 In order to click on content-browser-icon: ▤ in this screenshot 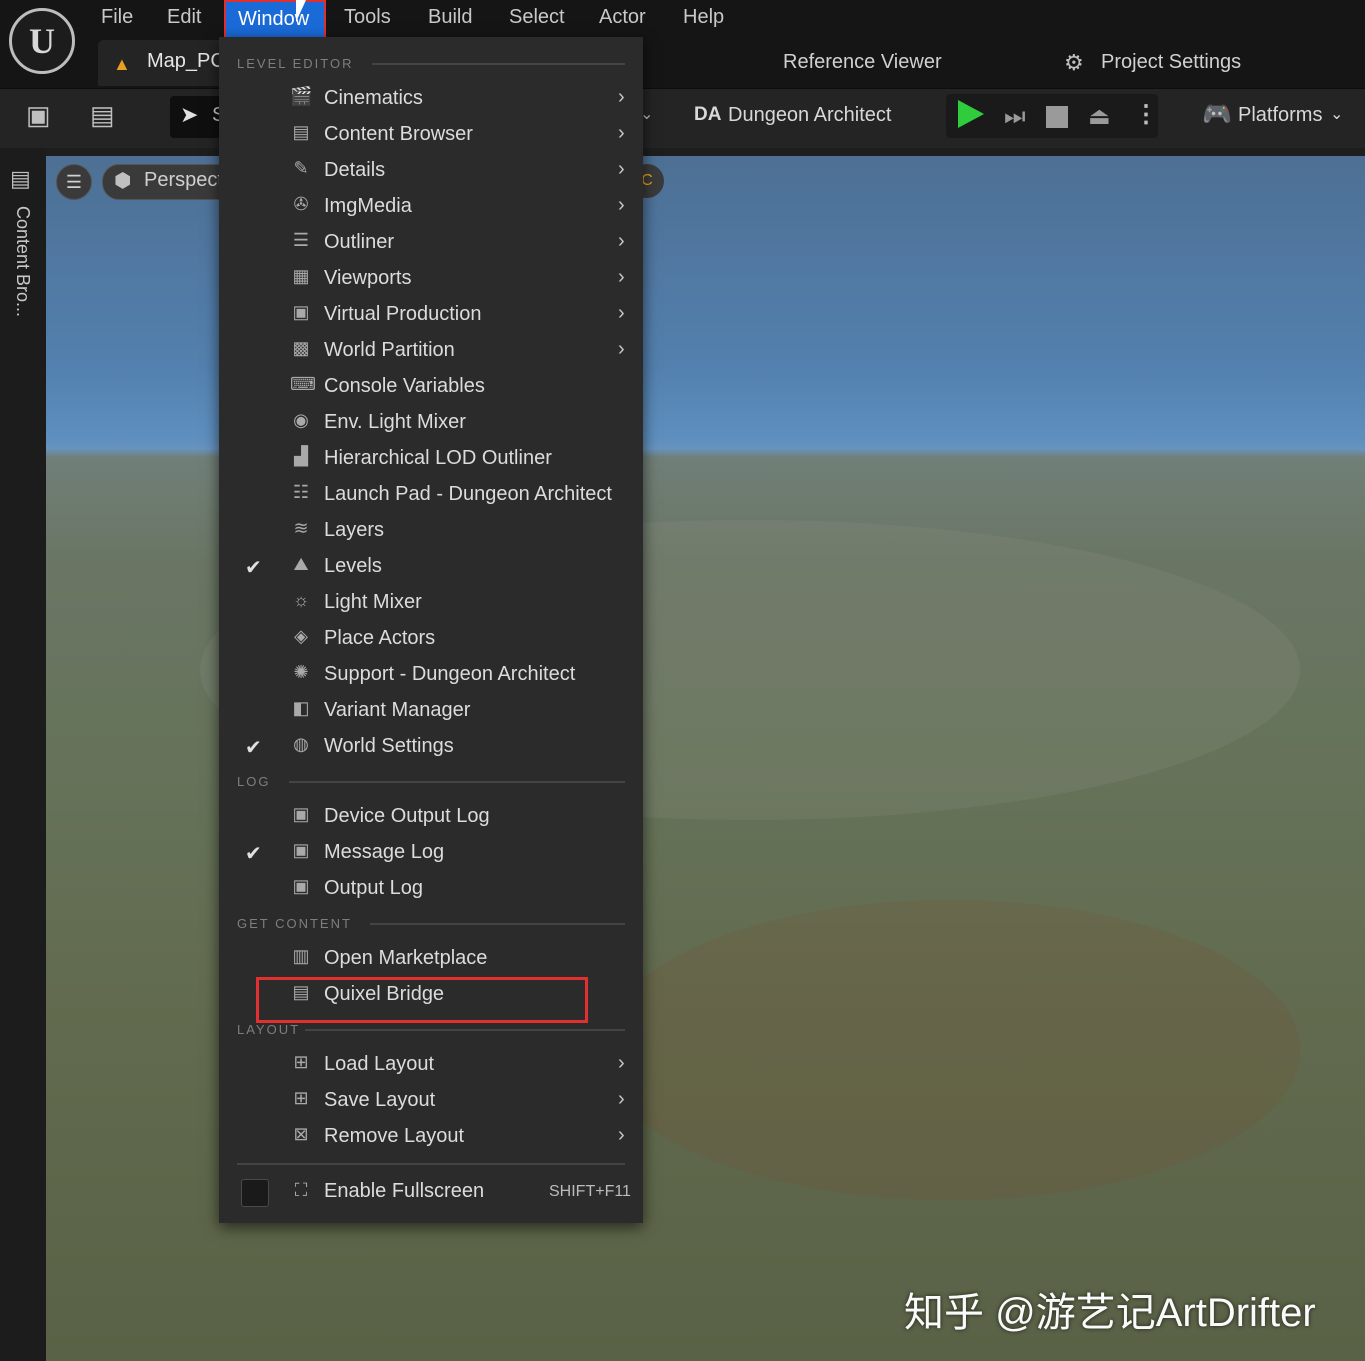, I will do `click(102, 115)`.